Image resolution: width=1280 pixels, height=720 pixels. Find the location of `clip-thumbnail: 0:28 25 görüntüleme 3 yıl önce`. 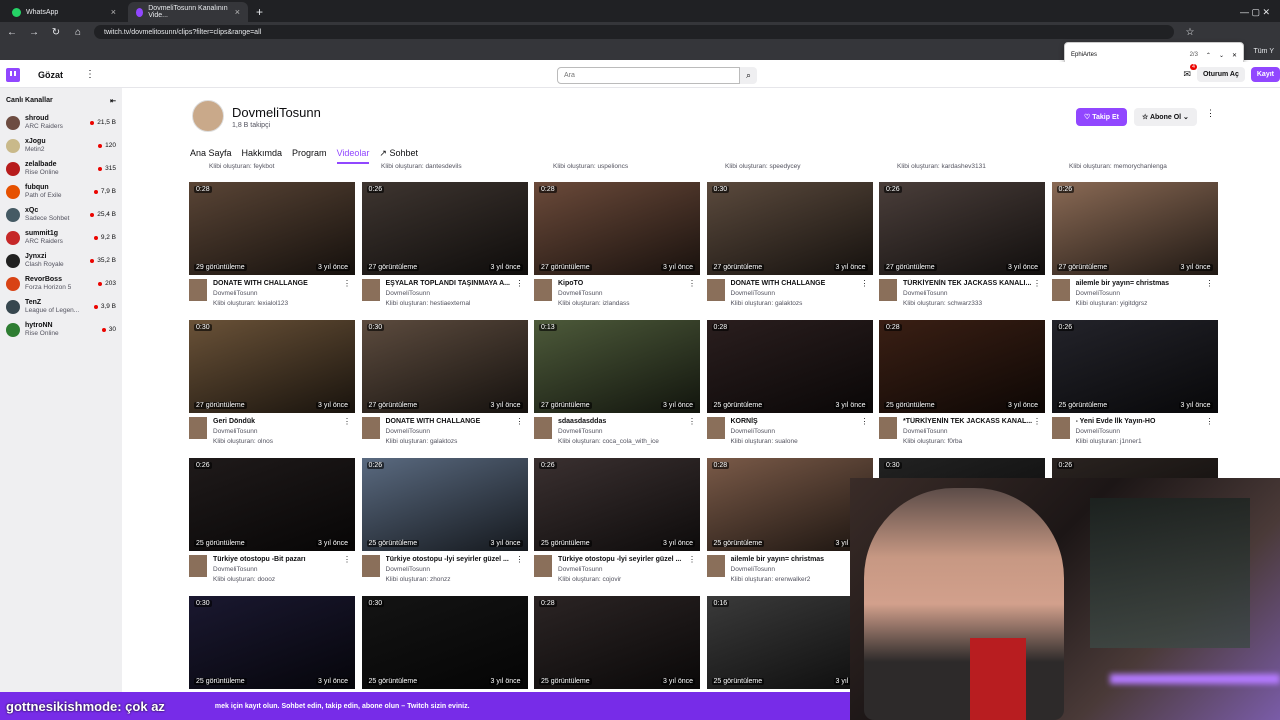

clip-thumbnail: 0:28 25 görüntüleme 3 yıl önce is located at coordinates (789, 366).